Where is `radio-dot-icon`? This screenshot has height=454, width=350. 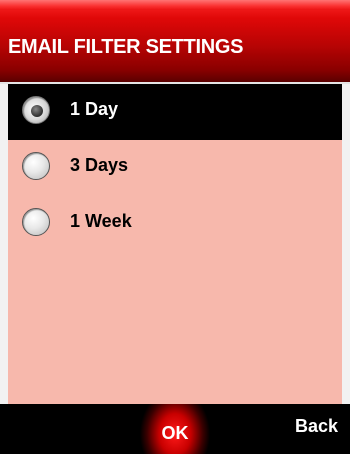
radio-dot-icon is located at coordinates (37, 111).